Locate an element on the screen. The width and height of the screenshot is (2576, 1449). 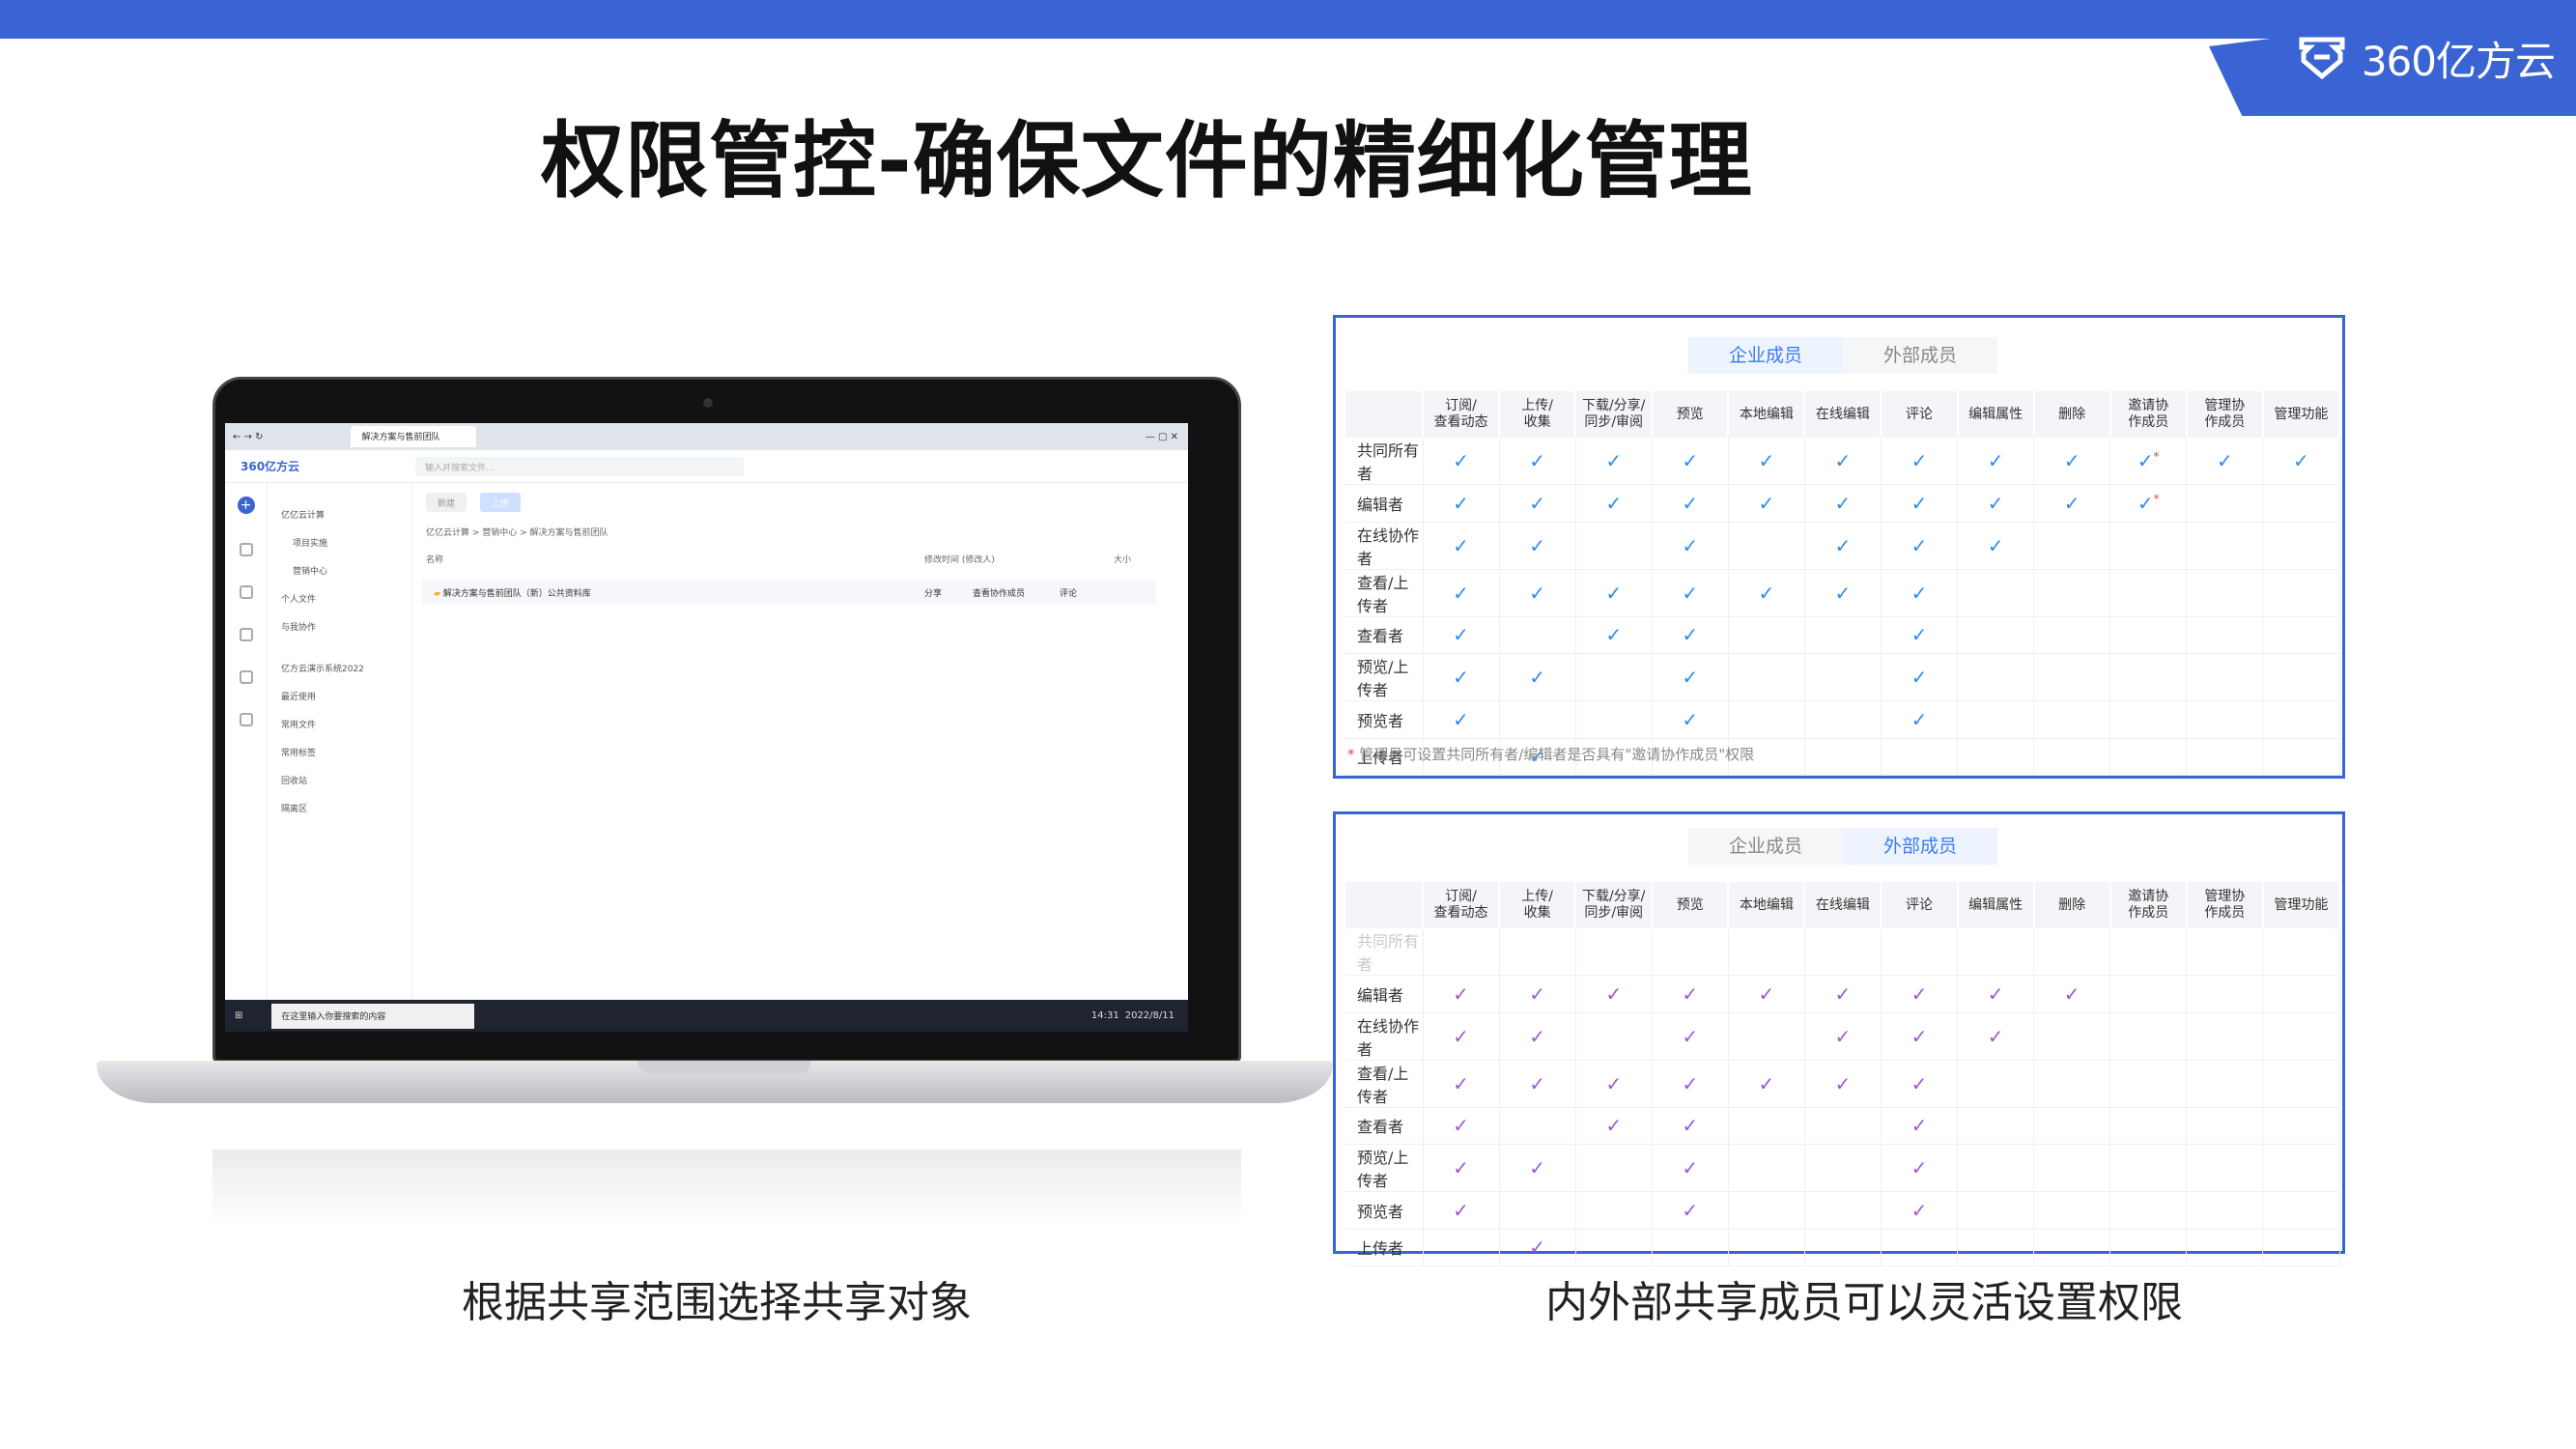
sidebar-item: 回收站 is located at coordinates (339, 780).